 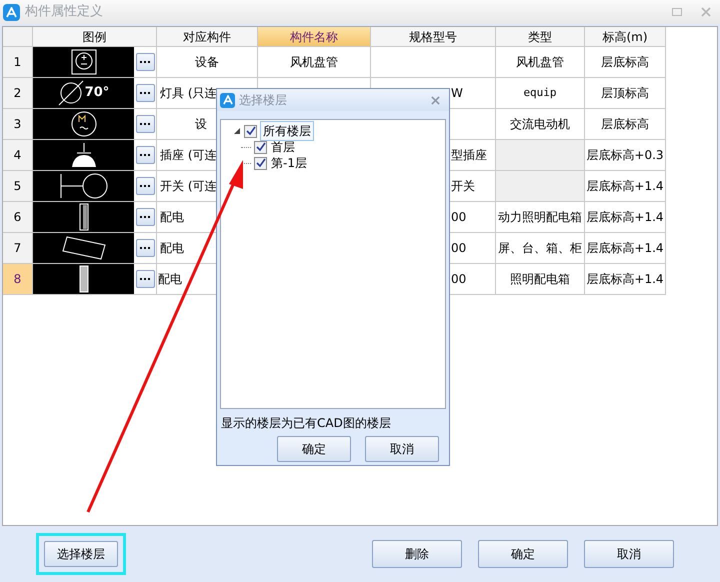 What do you see at coordinates (95, 37) in the screenshot?
I see `column-header: 图例` at bounding box center [95, 37].